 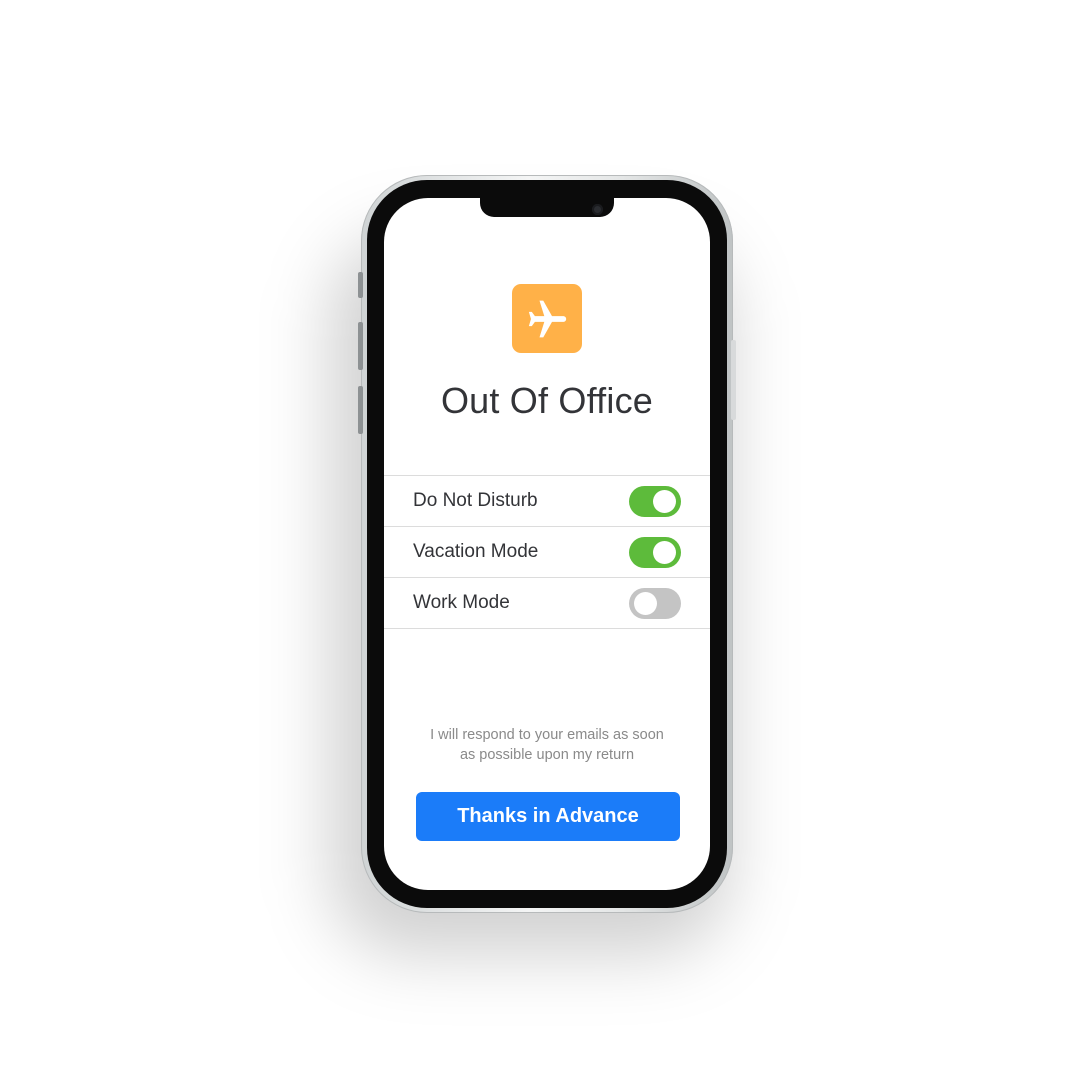 I want to click on front-camera, so click(x=597, y=209).